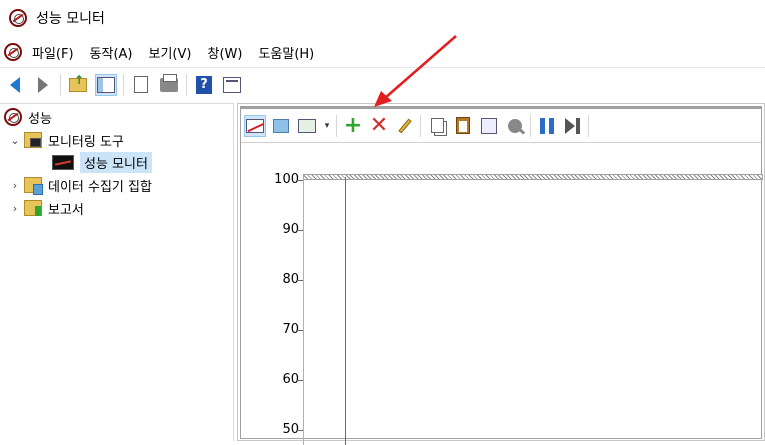 Image resolution: width=765 pixels, height=445 pixels. I want to click on up-folder-icon, so click(78, 84).